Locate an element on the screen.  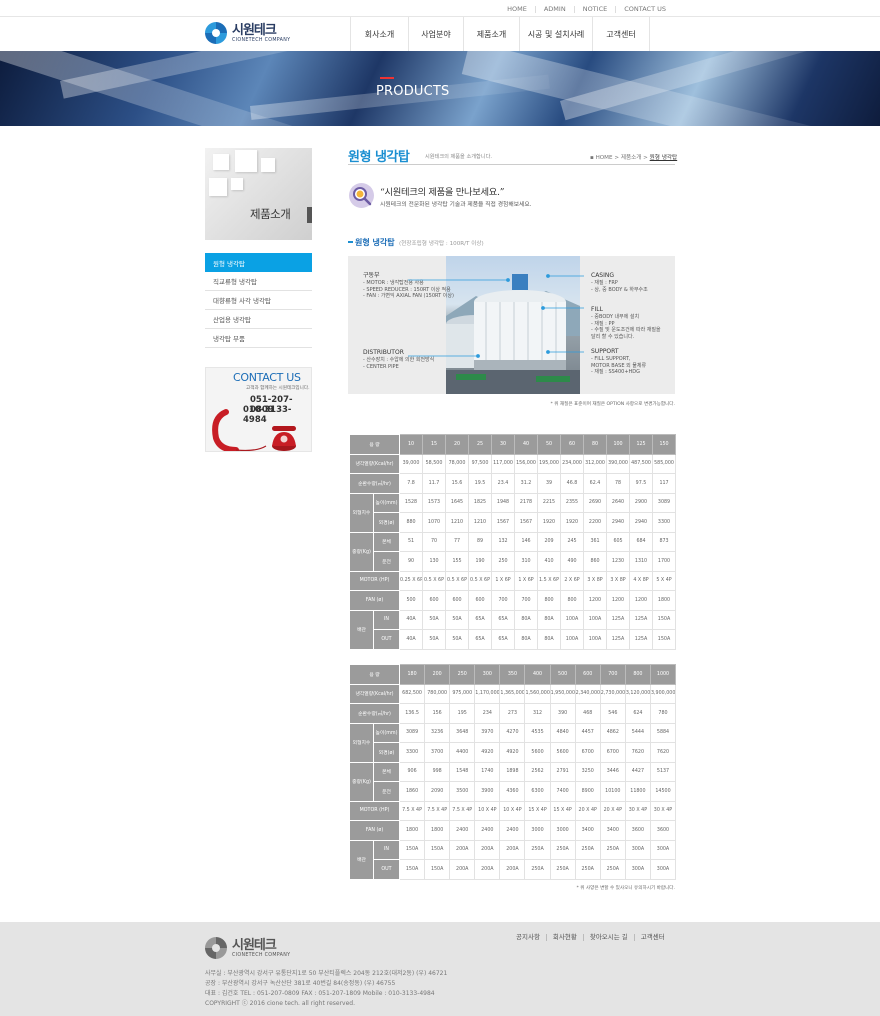
nav-cases: 시공 및 설치사례 is located at coordinates (555, 34).